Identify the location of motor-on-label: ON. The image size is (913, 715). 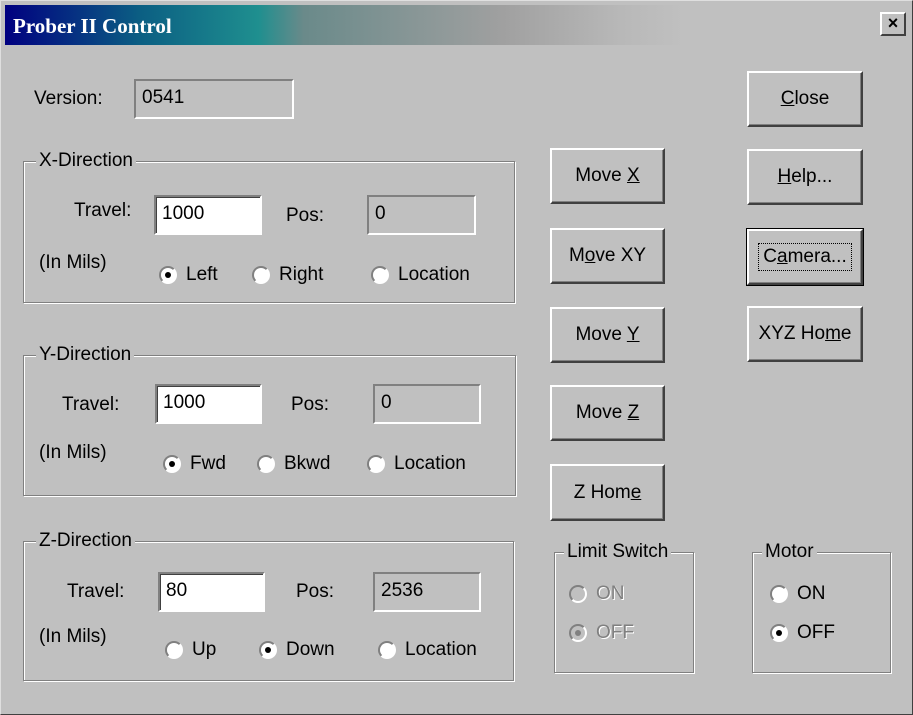
(811, 593).